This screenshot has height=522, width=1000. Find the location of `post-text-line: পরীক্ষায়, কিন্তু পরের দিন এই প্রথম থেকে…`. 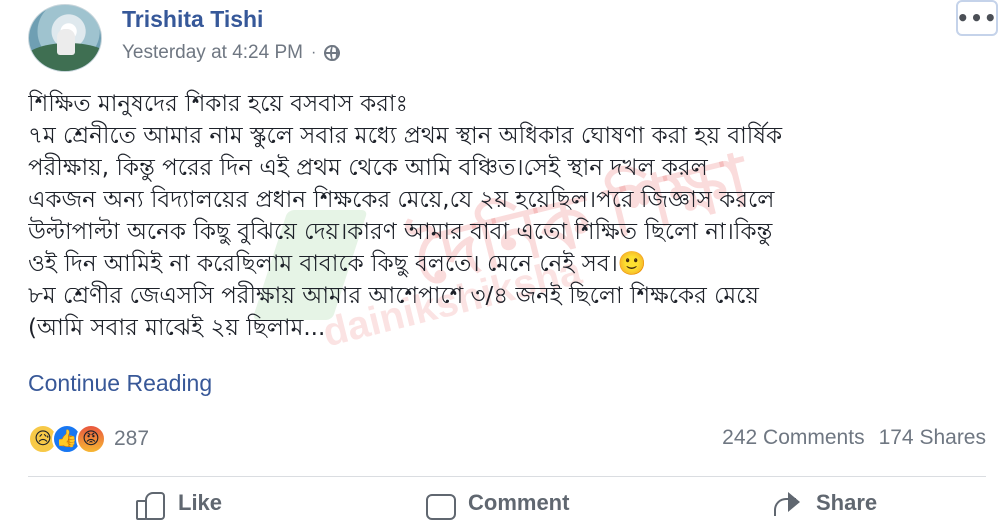

post-text-line: পরীক্ষায়, কিন্তু পরের দিন এই প্রথম থেকে… is located at coordinates (368, 168).